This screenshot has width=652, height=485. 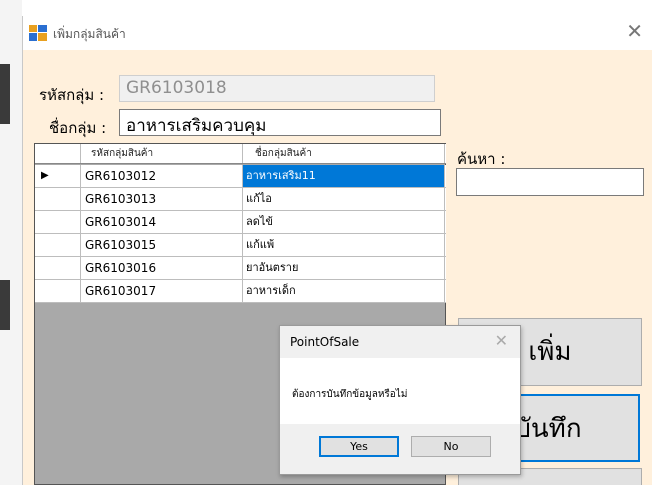 What do you see at coordinates (162, 222) in the screenshot?
I see `cell-code: GR6103014` at bounding box center [162, 222].